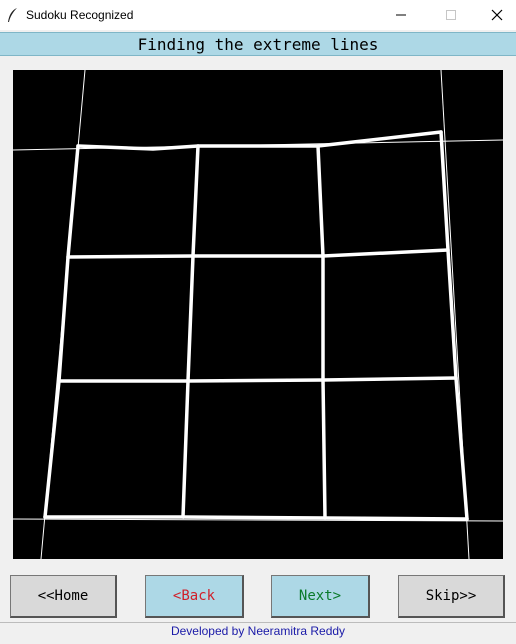 This screenshot has height=644, width=516. What do you see at coordinates (451, 15) in the screenshot?
I see `maximize-icon` at bounding box center [451, 15].